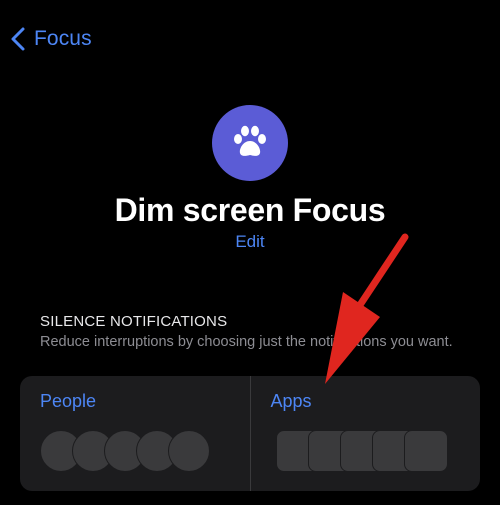  What do you see at coordinates (63, 38) in the screenshot?
I see `back-label: Focus` at bounding box center [63, 38].